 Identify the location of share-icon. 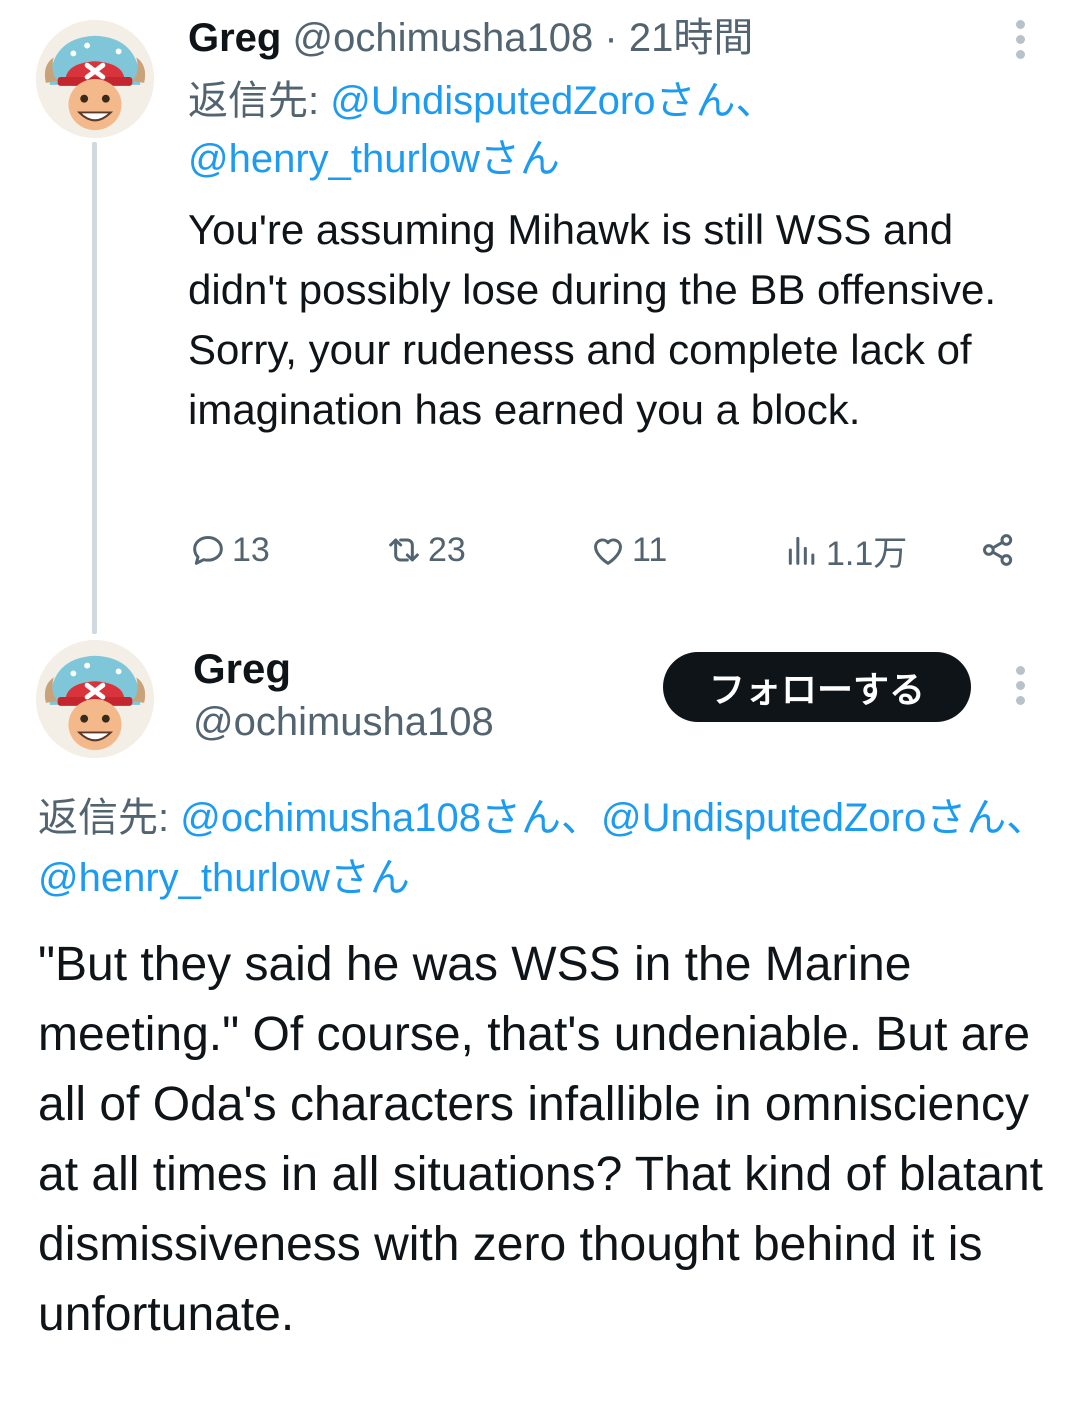
(998, 550).